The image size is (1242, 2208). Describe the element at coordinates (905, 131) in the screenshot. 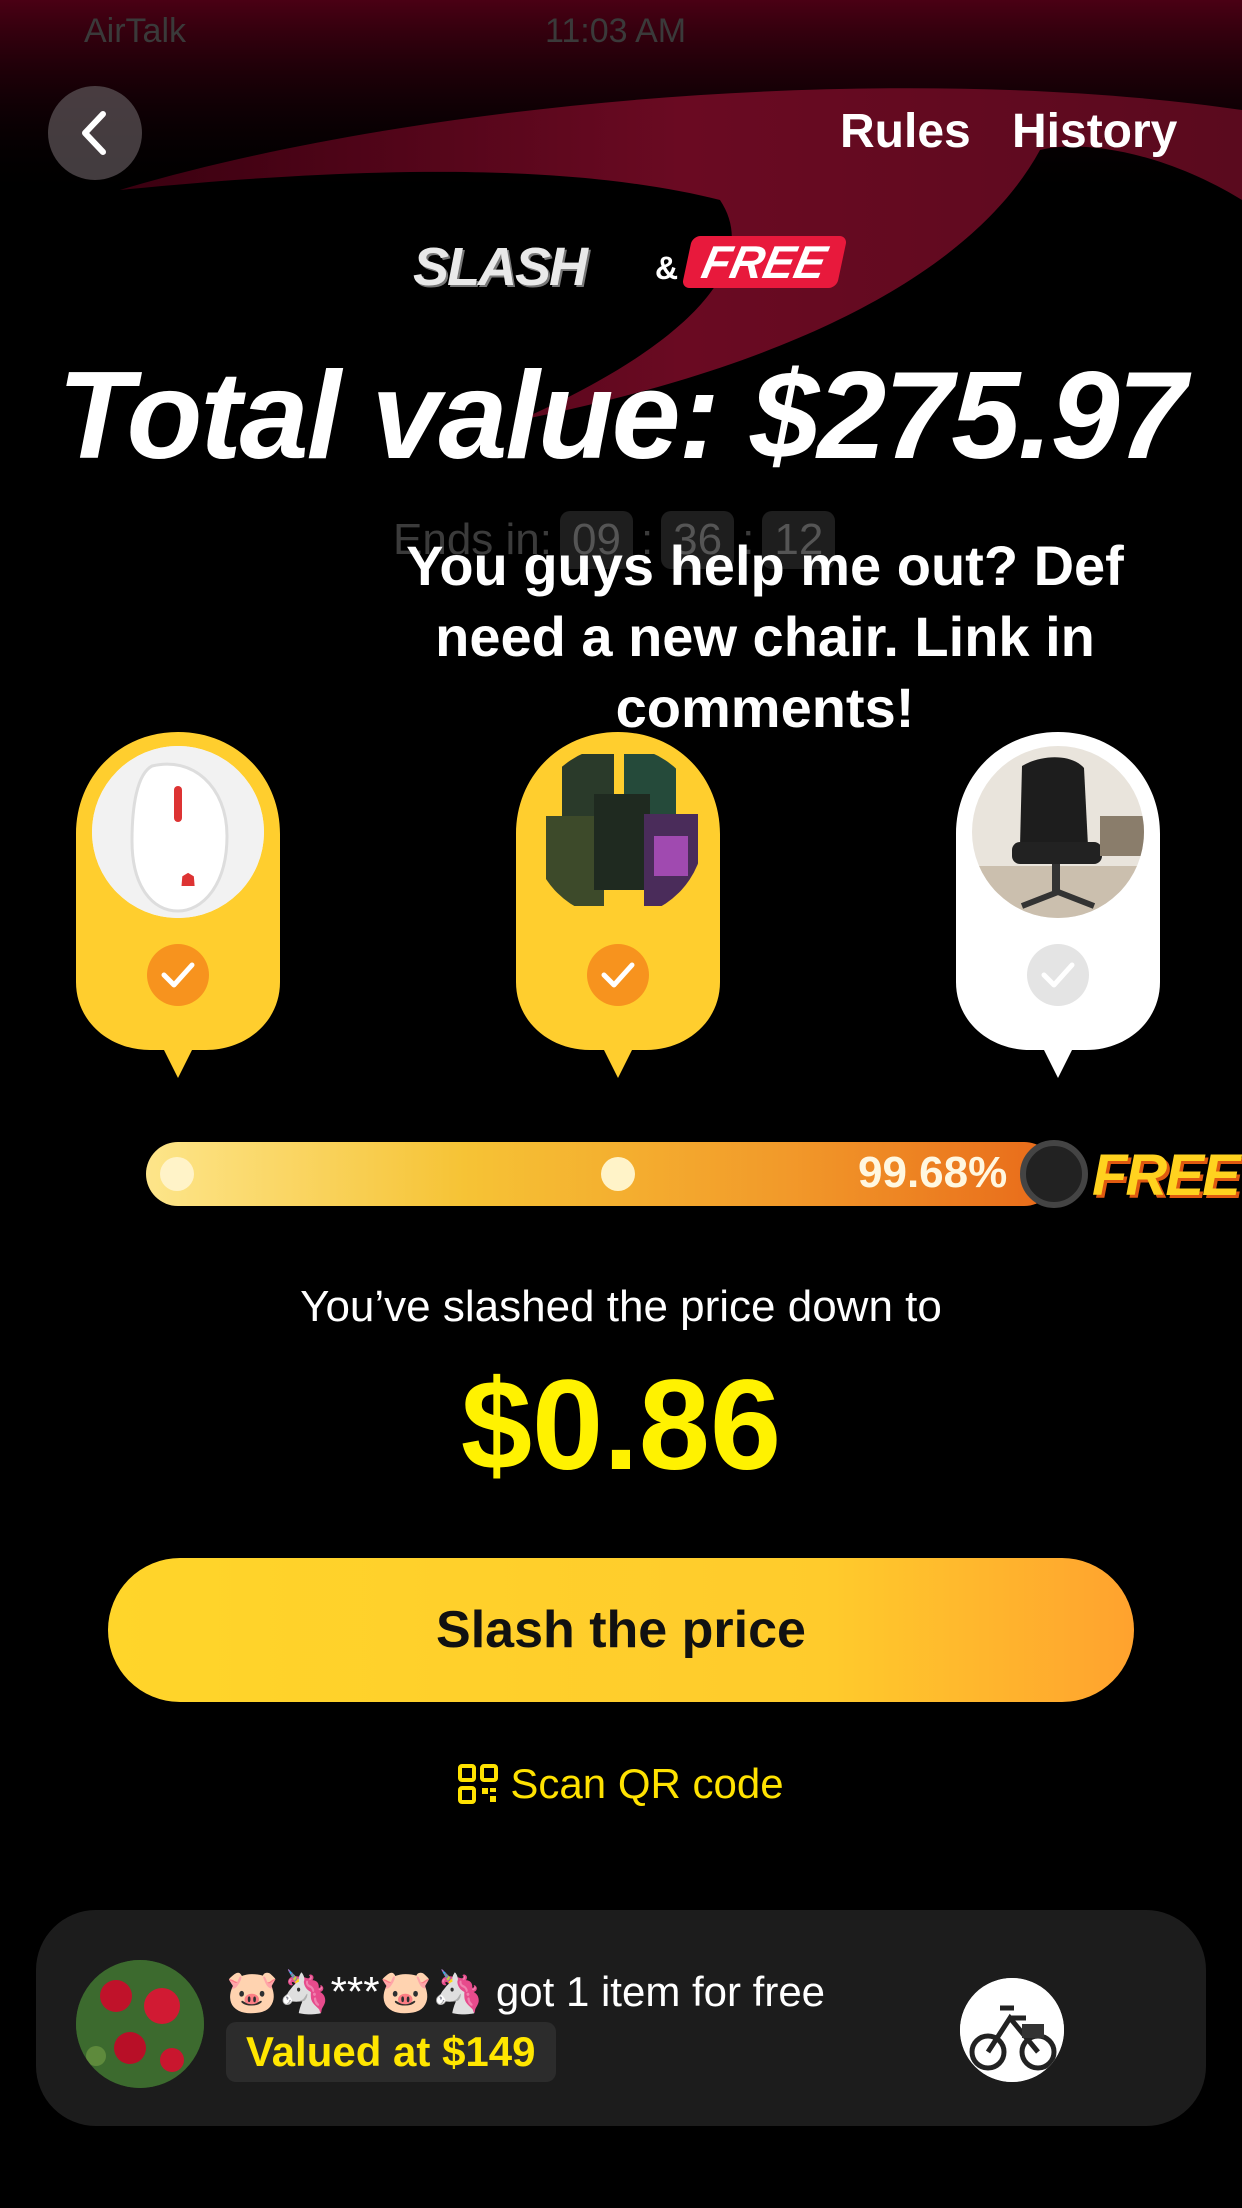

I see `rules-link: Rules` at that location.